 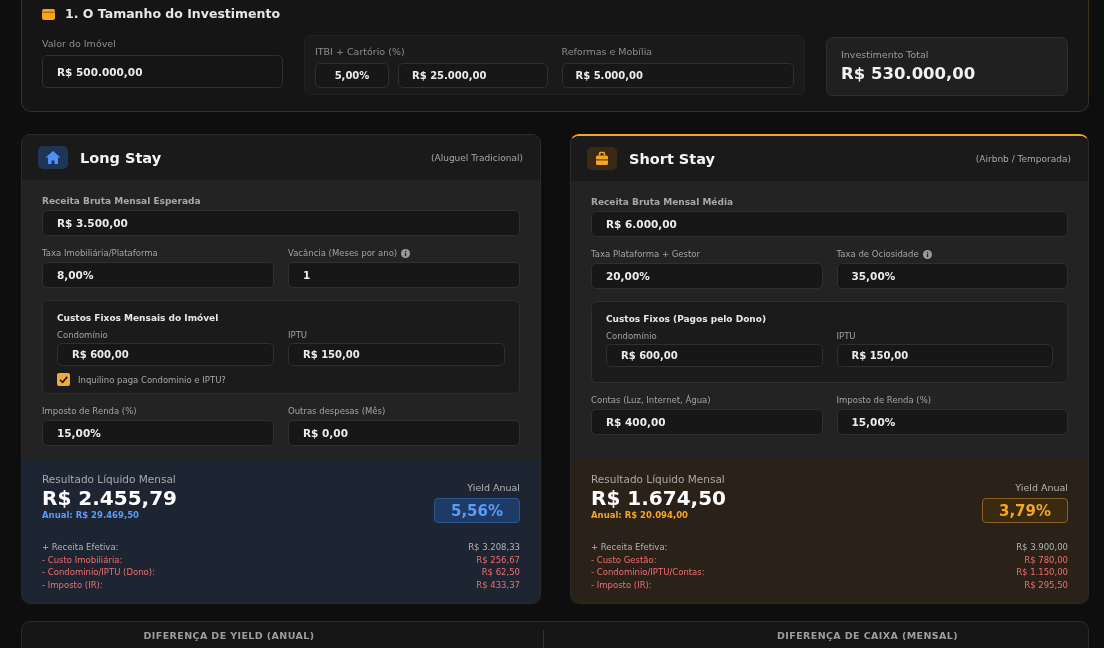 I want to click on input-field: R$ 0,00, so click(x=404, y=433).